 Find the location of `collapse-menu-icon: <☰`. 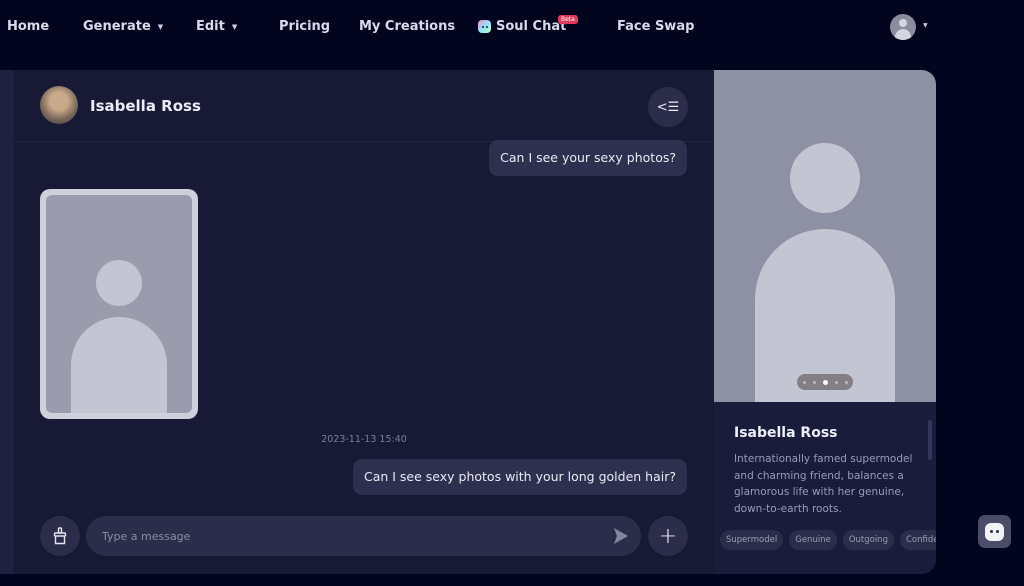

collapse-menu-icon: <☰ is located at coordinates (668, 107).